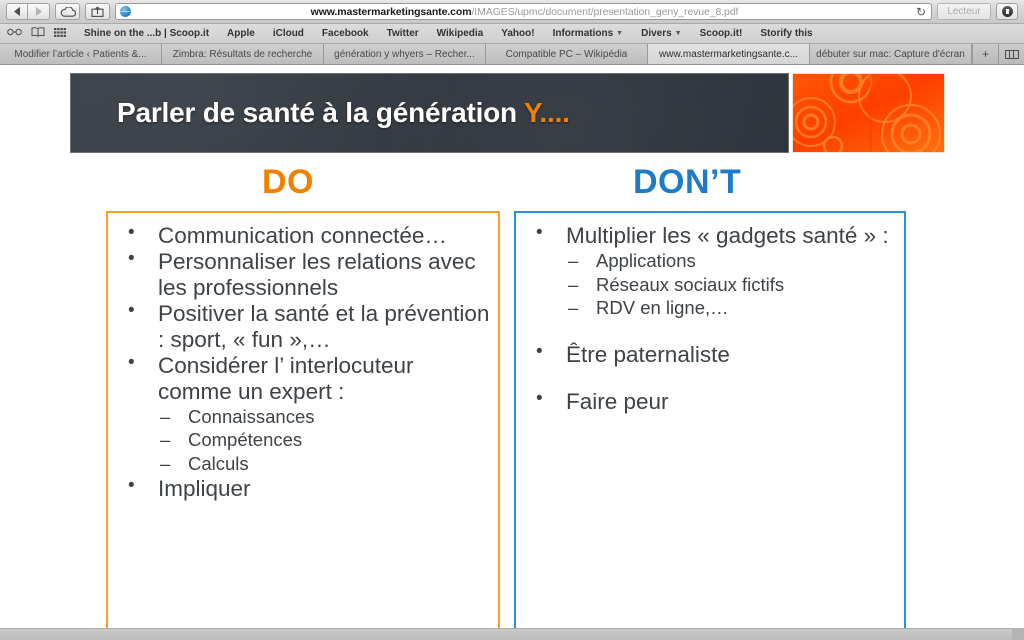  I want to click on bullet-text: Faire peur, so click(617, 402).